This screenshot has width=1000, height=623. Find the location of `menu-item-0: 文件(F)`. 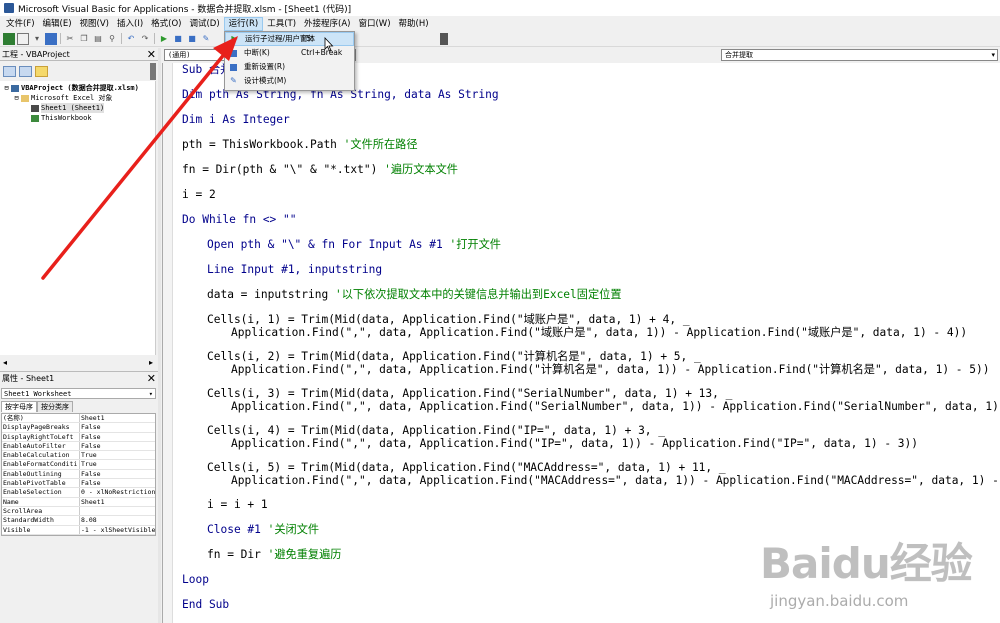

menu-item-0: 文件(F) is located at coordinates (20, 24).